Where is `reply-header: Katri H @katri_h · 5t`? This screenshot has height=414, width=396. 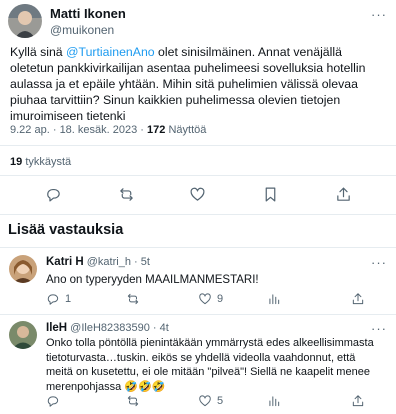
reply-header: Katri H @katri_h · 5t is located at coordinates (98, 262).